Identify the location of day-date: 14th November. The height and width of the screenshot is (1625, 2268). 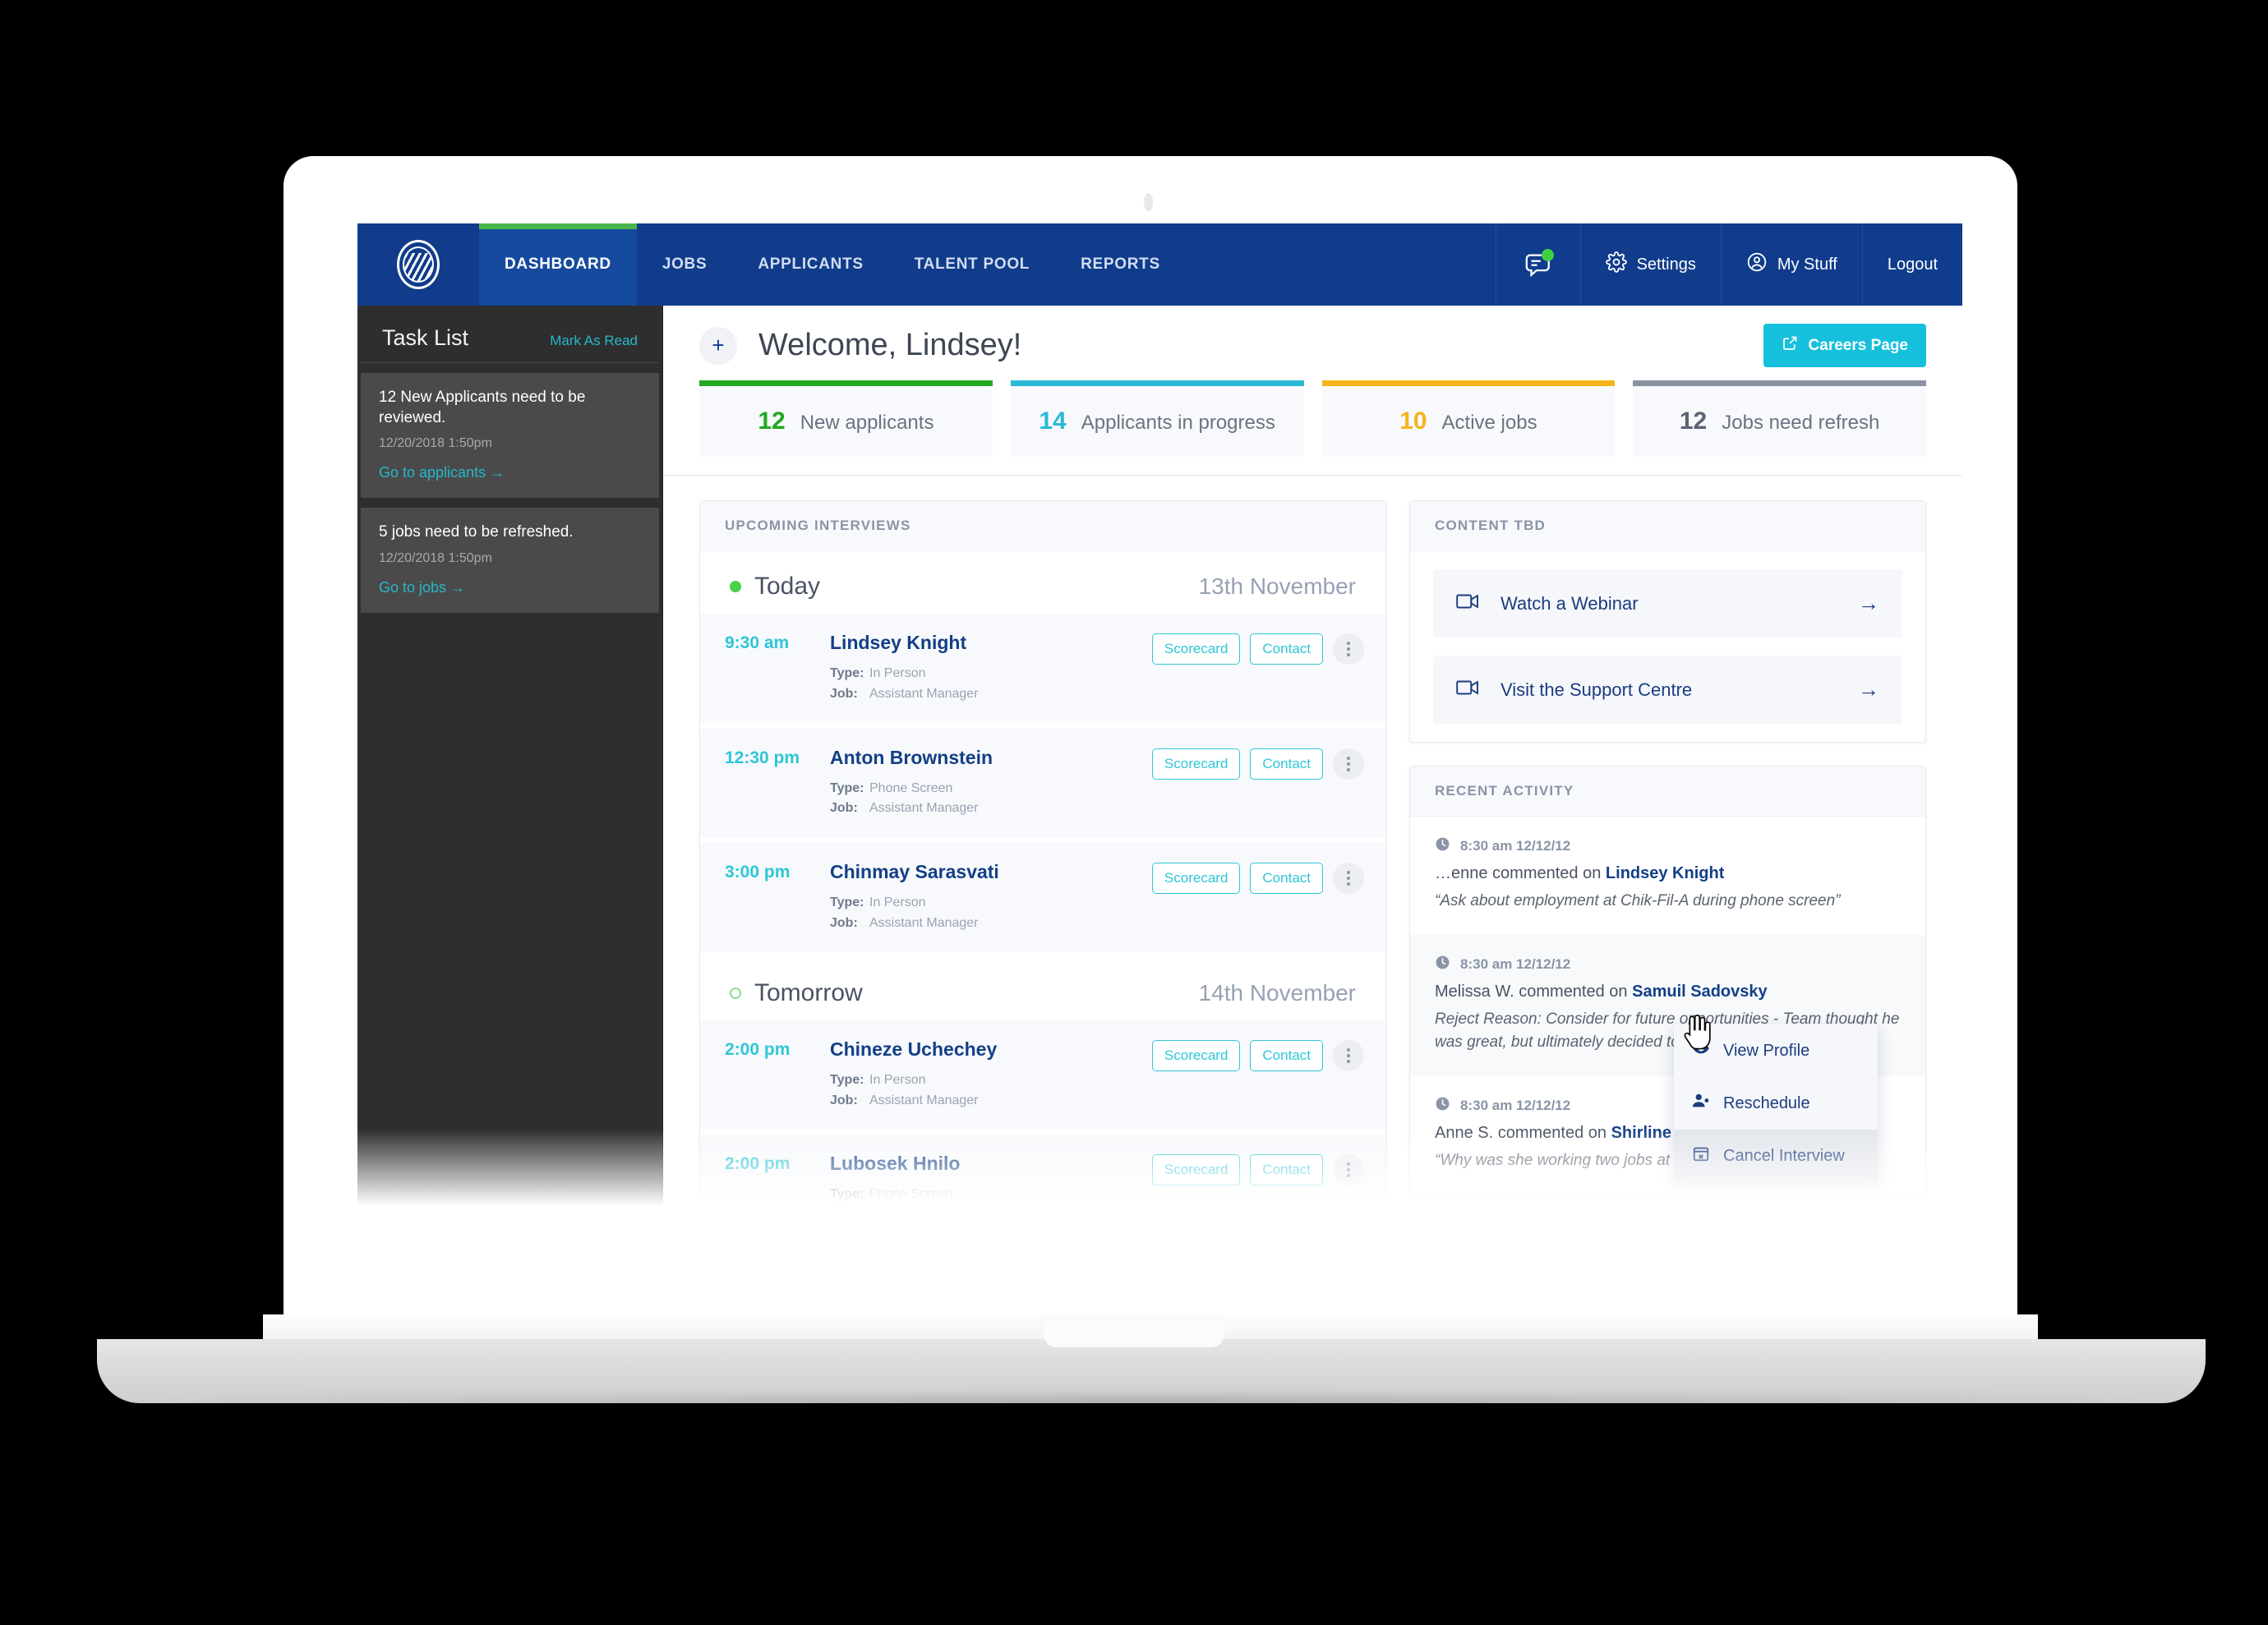
(1277, 993).